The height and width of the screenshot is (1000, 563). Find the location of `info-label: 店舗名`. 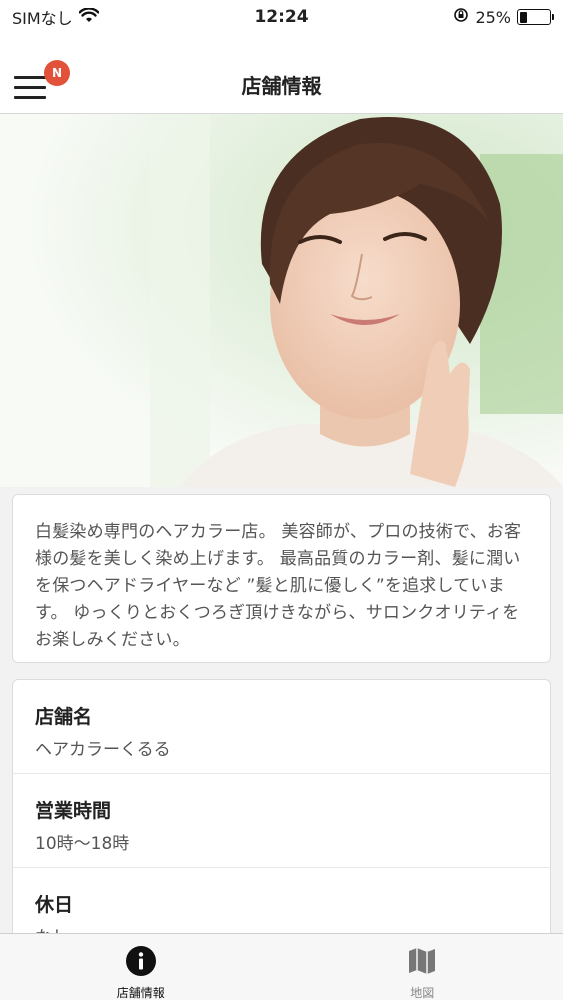

info-label: 店舗名 is located at coordinates (64, 717).